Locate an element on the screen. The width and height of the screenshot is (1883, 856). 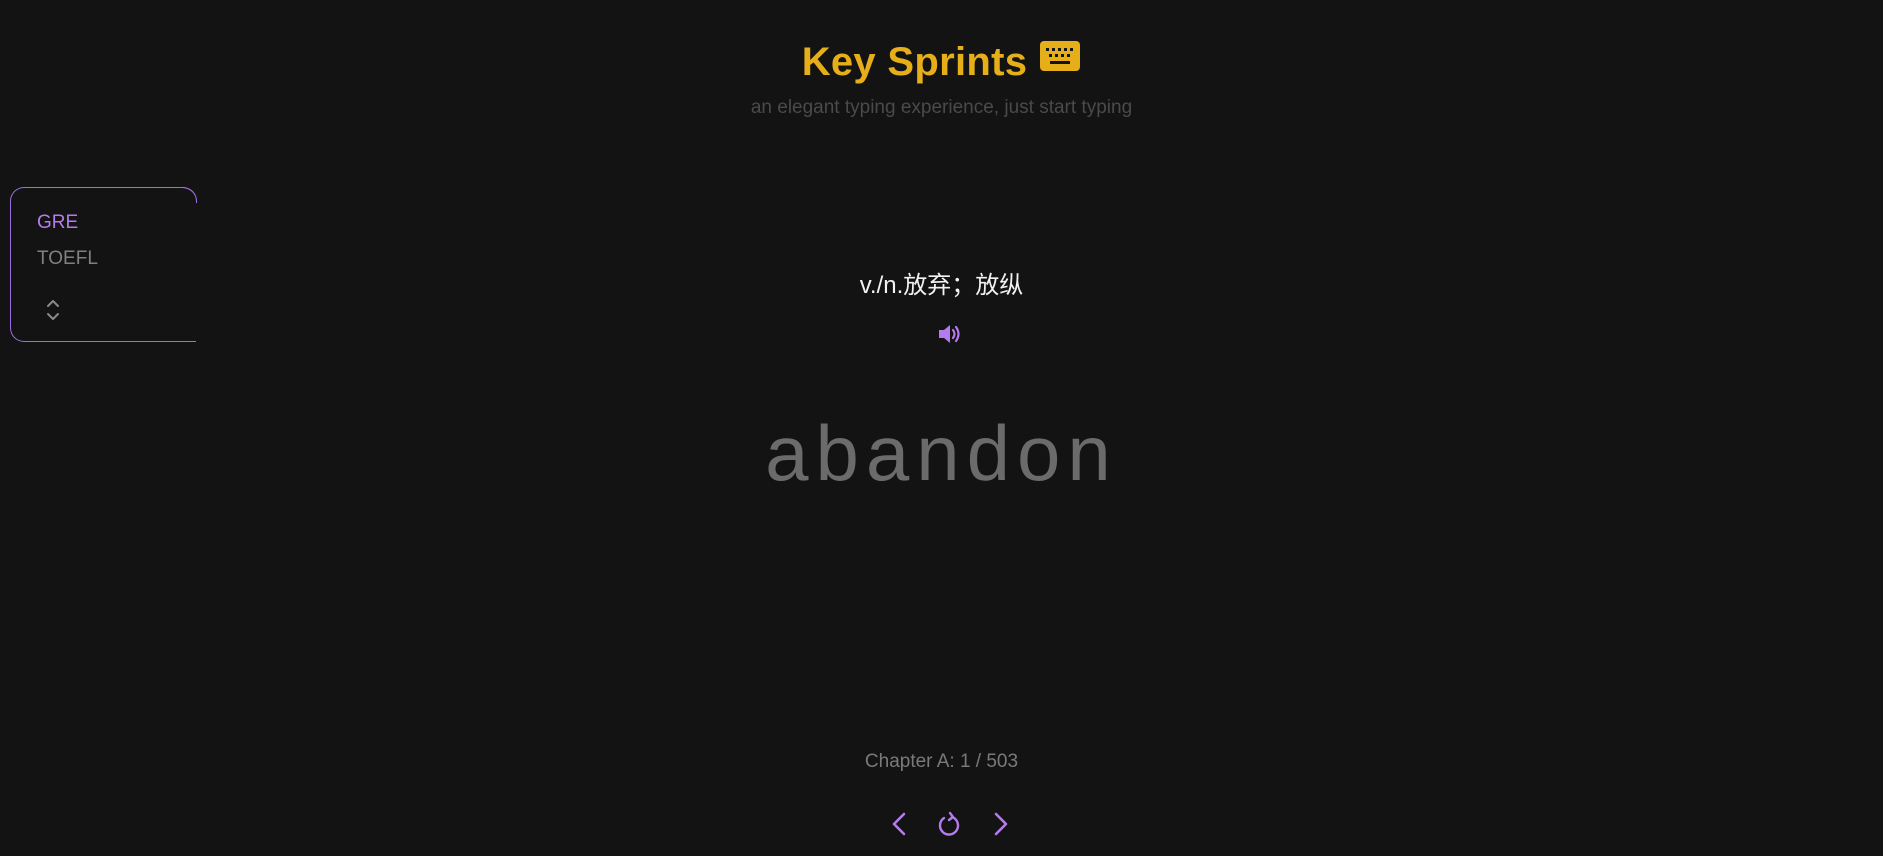
chevron-left-icon is located at coordinates (900, 824).